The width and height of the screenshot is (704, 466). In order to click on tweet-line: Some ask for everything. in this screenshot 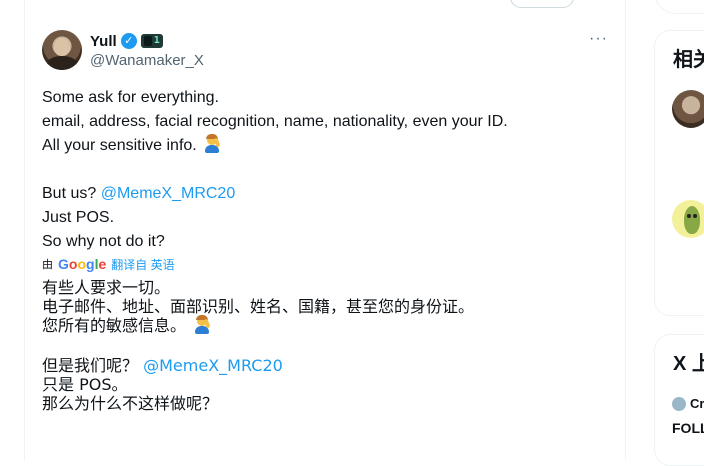, I will do `click(130, 97)`.